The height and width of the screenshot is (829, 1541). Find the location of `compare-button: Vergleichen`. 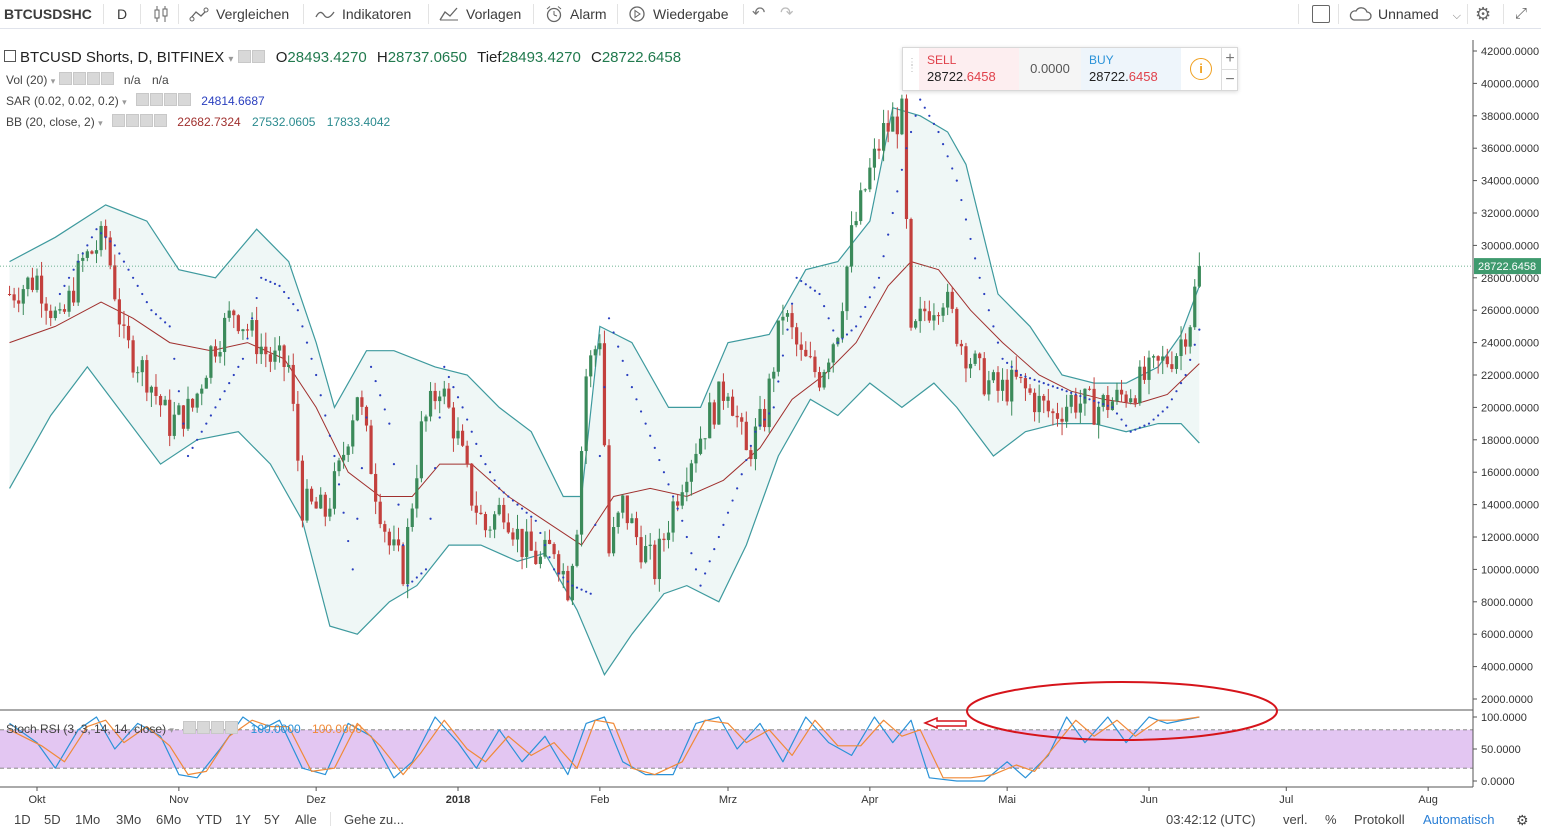

compare-button: Vergleichen is located at coordinates (238, 14).